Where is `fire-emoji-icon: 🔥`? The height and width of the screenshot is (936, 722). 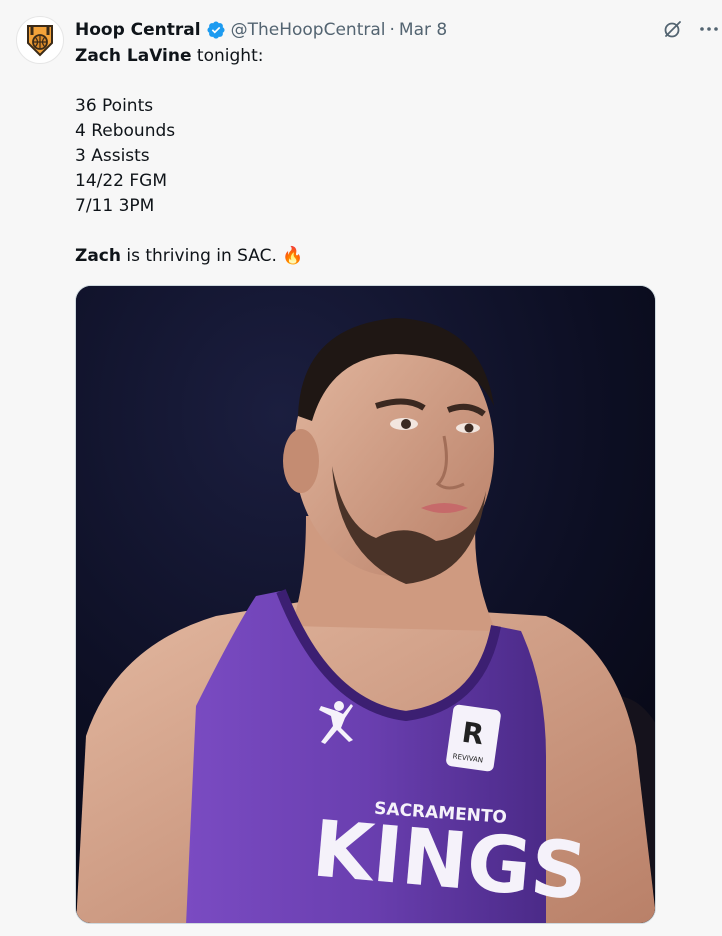 fire-emoji-icon: 🔥 is located at coordinates (293, 256).